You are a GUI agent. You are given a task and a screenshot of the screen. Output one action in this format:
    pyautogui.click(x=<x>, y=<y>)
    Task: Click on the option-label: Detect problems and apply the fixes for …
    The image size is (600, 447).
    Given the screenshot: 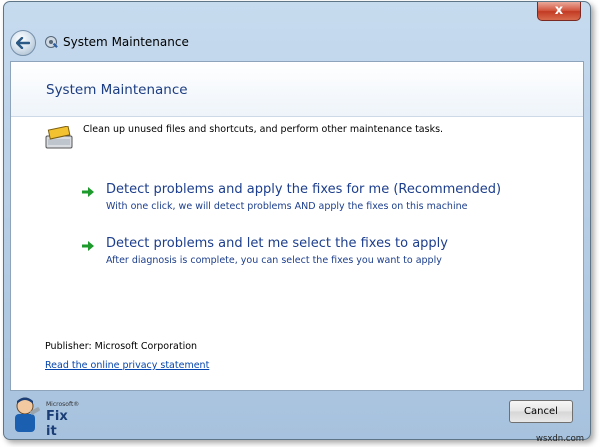 What is the action you would take?
    pyautogui.click(x=304, y=189)
    